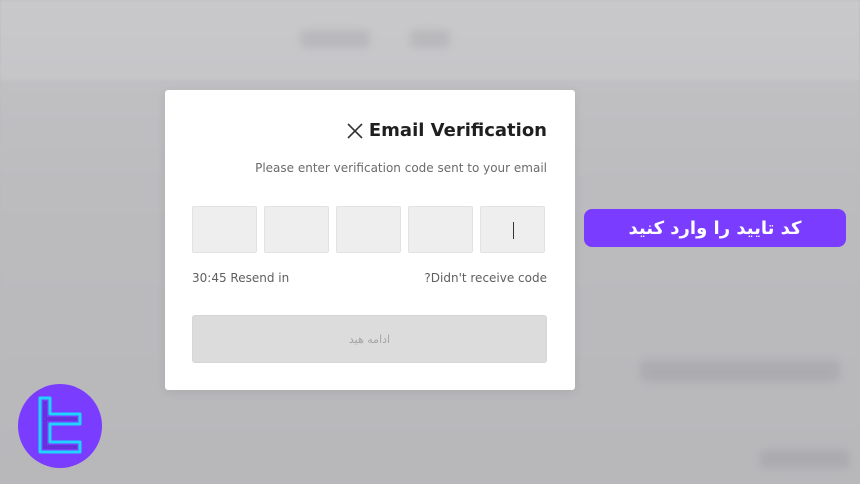 Image resolution: width=860 pixels, height=484 pixels. I want to click on text-caret, so click(513, 230).